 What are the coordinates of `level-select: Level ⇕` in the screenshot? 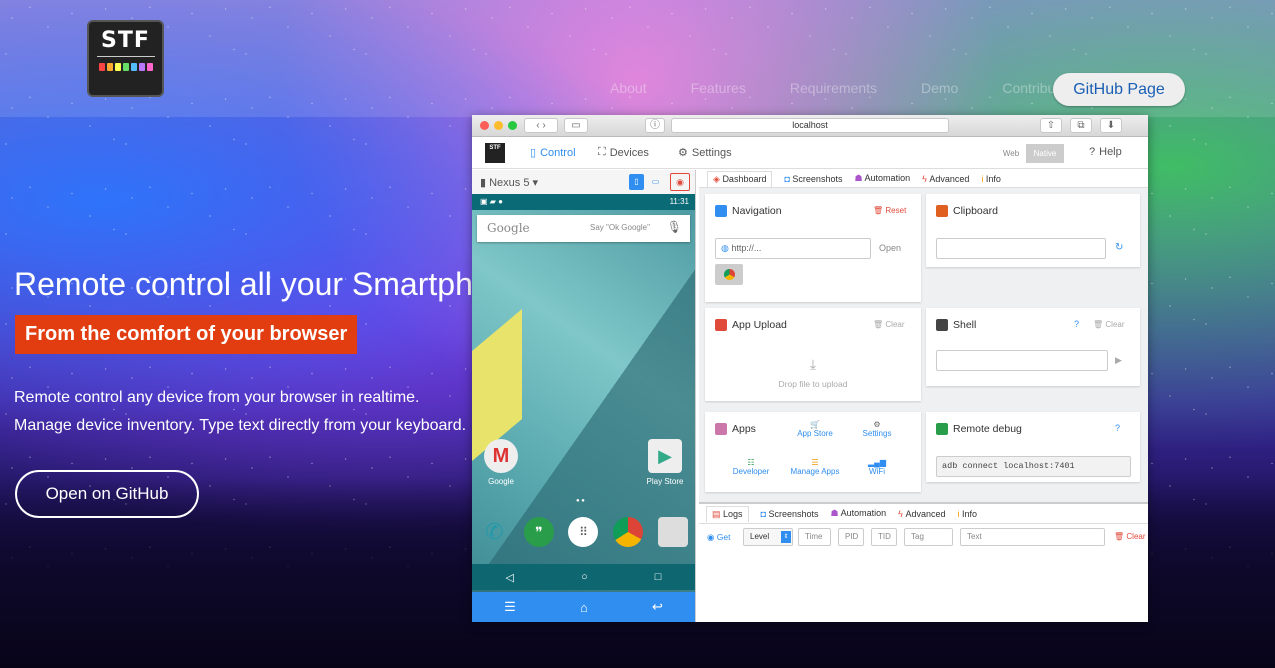 It's located at (768, 537).